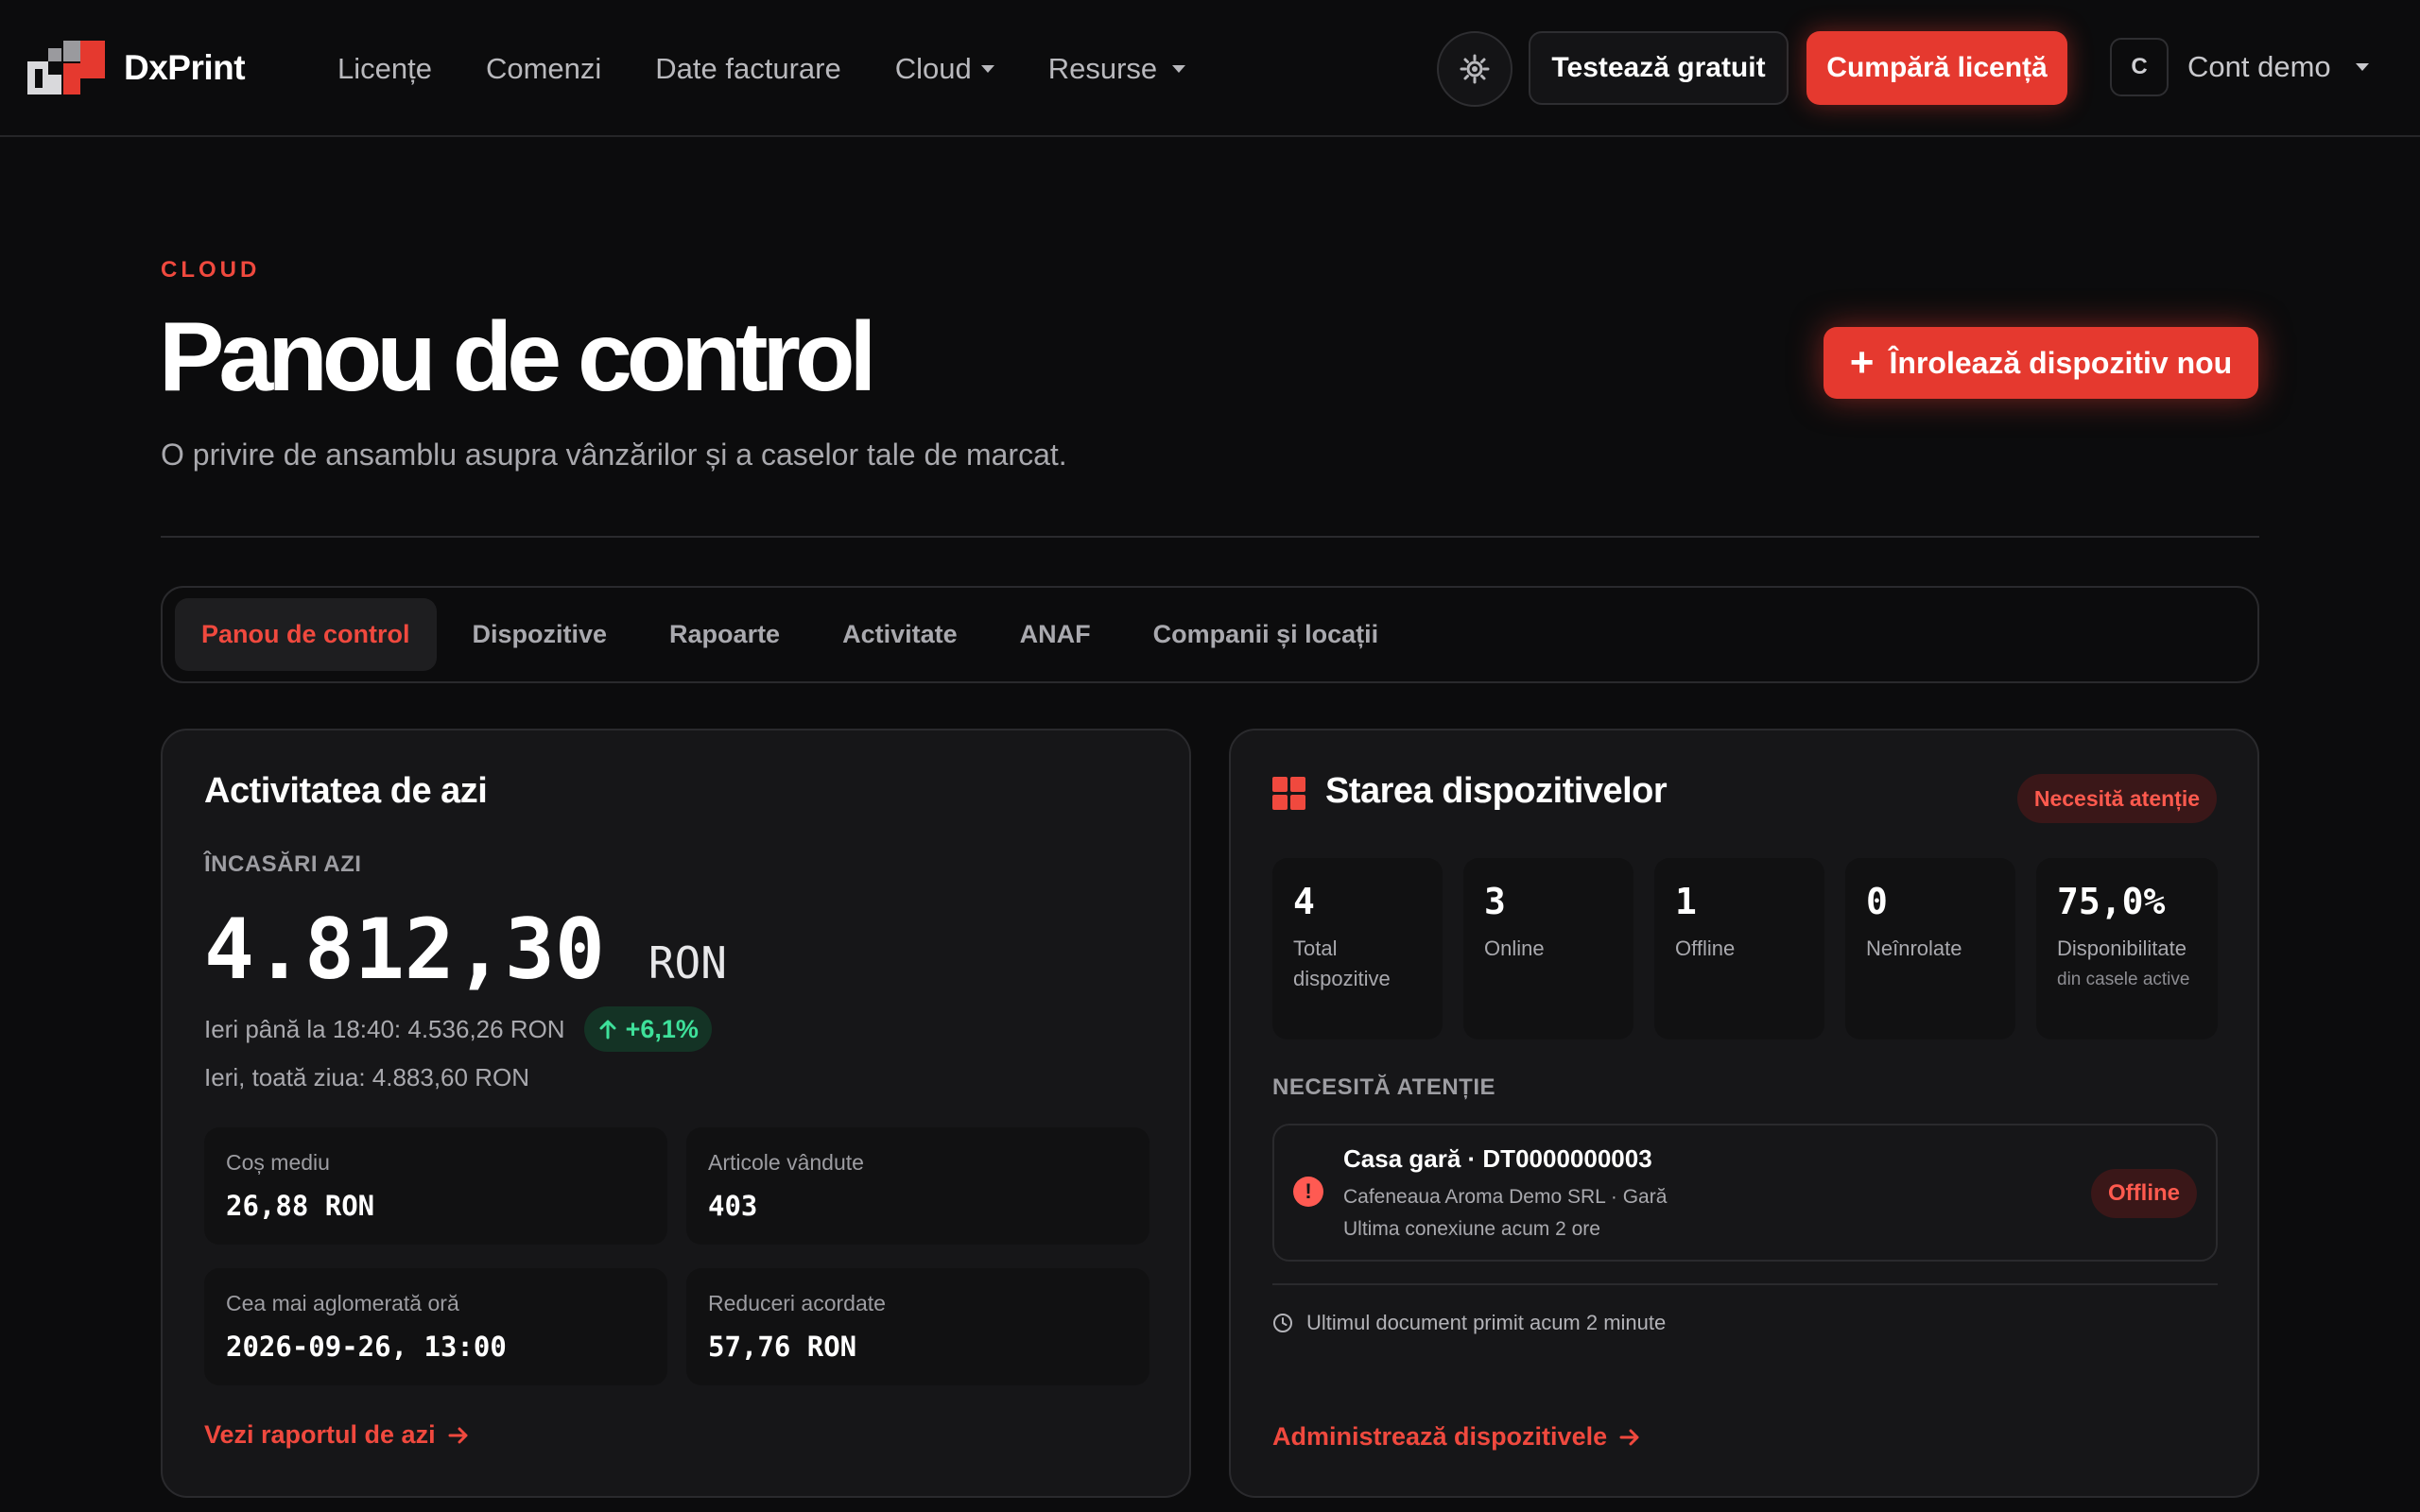  I want to click on nav-link-label: Licențe, so click(384, 68).